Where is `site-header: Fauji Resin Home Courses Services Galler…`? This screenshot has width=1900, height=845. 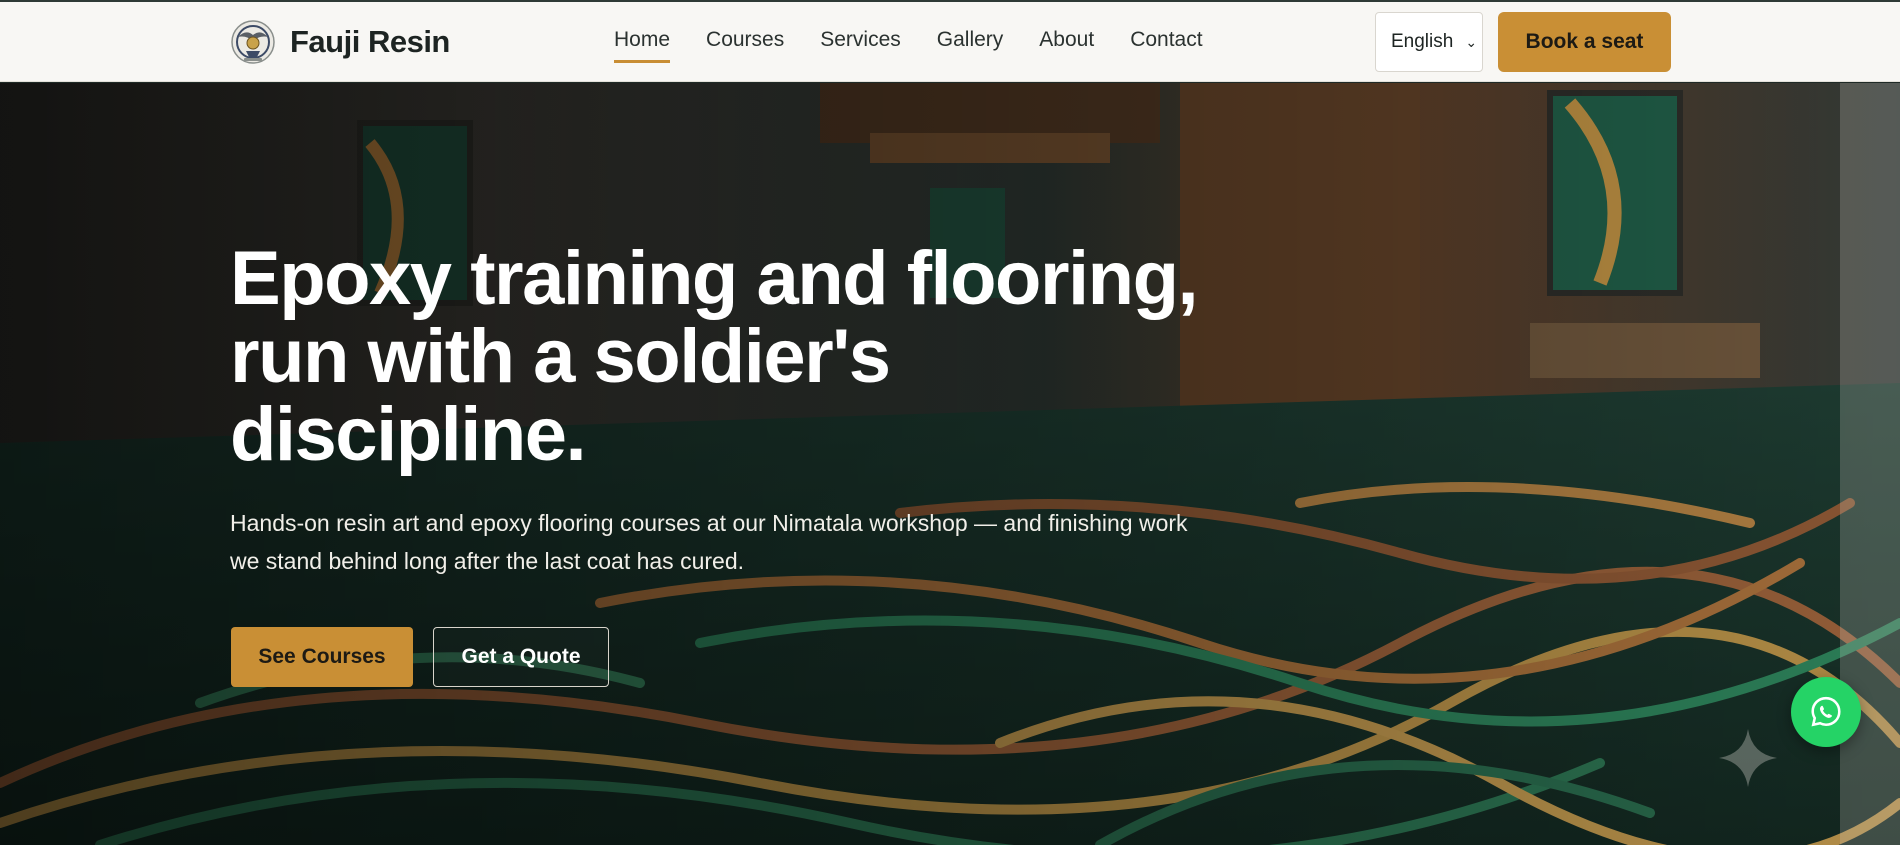
site-header: Fauji Resin Home Courses Services Galler… is located at coordinates (950, 42).